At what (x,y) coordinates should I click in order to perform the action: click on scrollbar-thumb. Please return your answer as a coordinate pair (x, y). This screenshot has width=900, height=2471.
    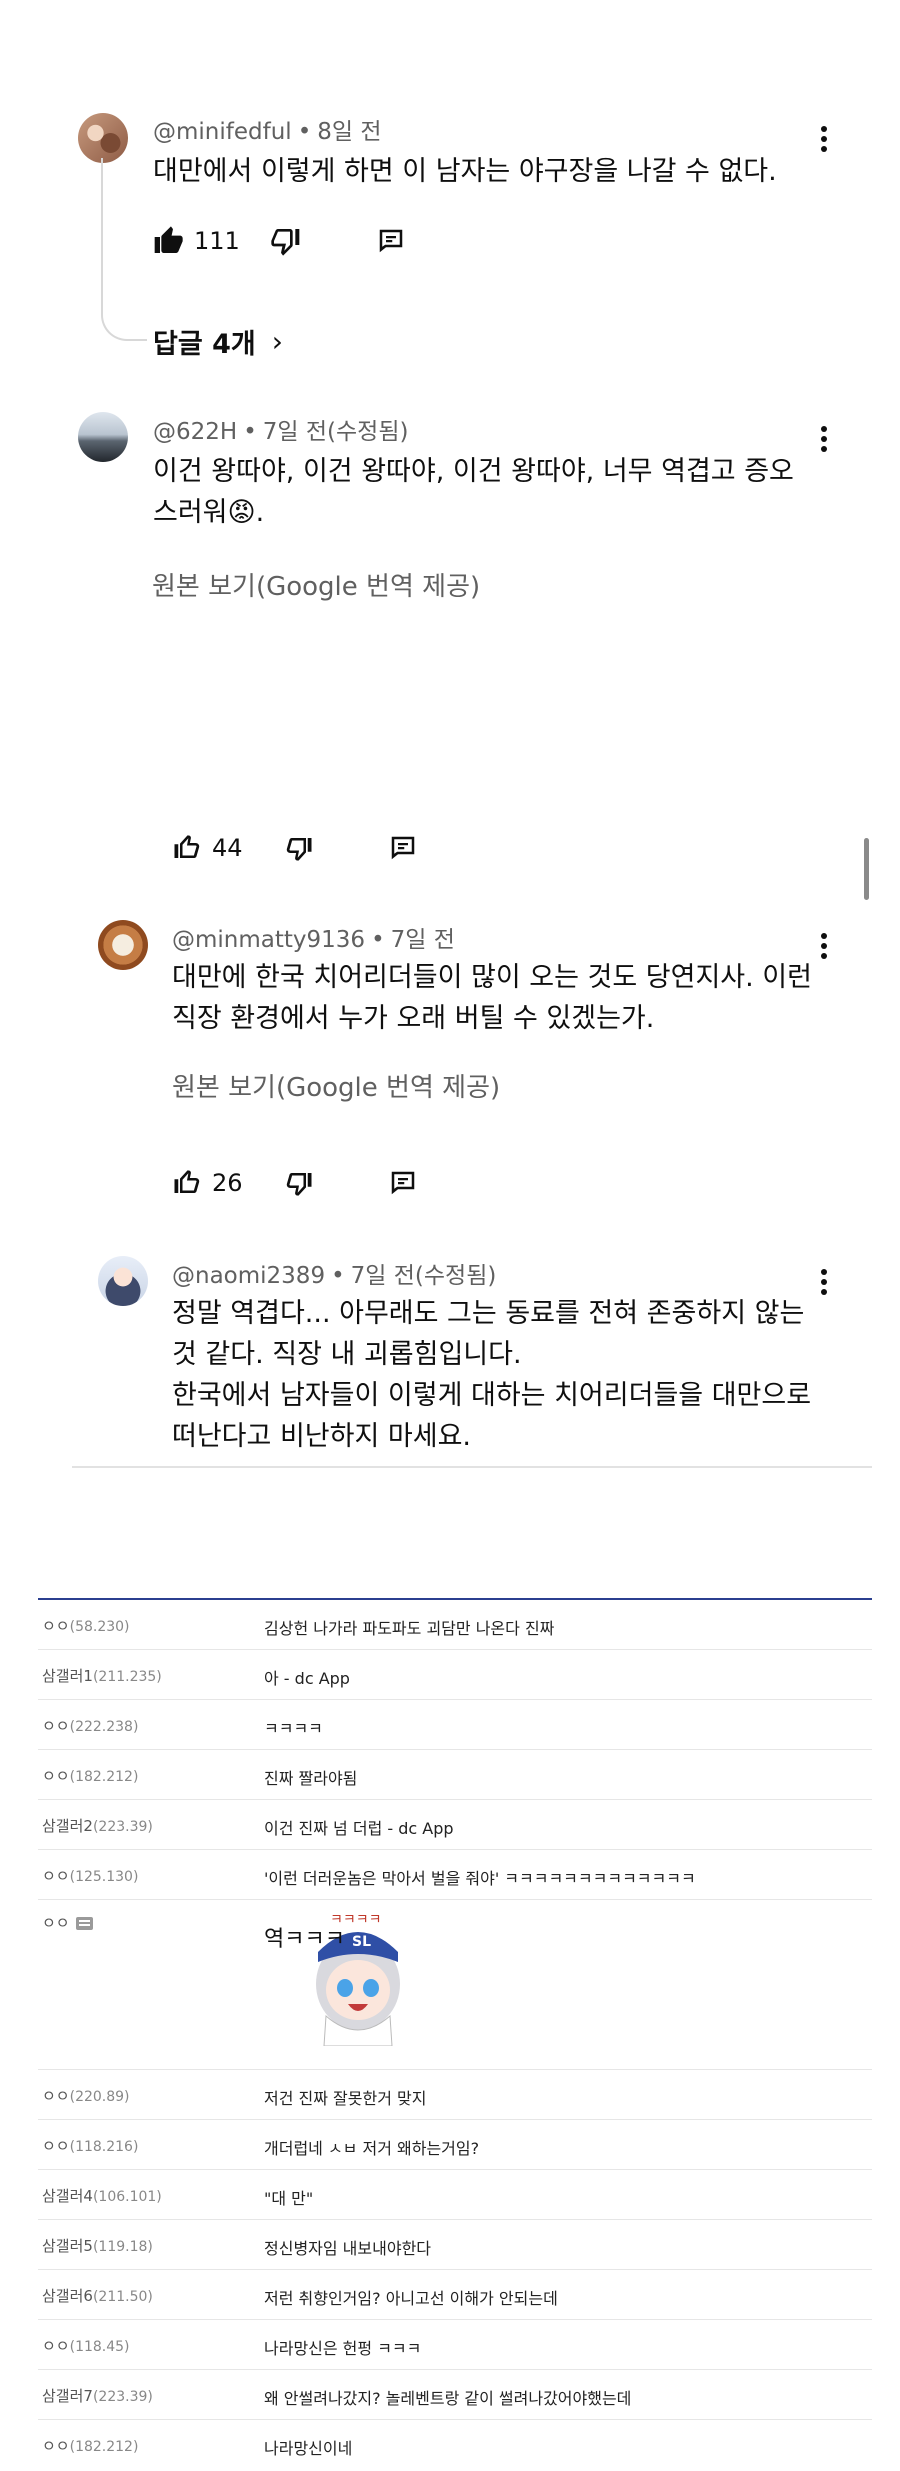
    Looking at the image, I should click on (866, 869).